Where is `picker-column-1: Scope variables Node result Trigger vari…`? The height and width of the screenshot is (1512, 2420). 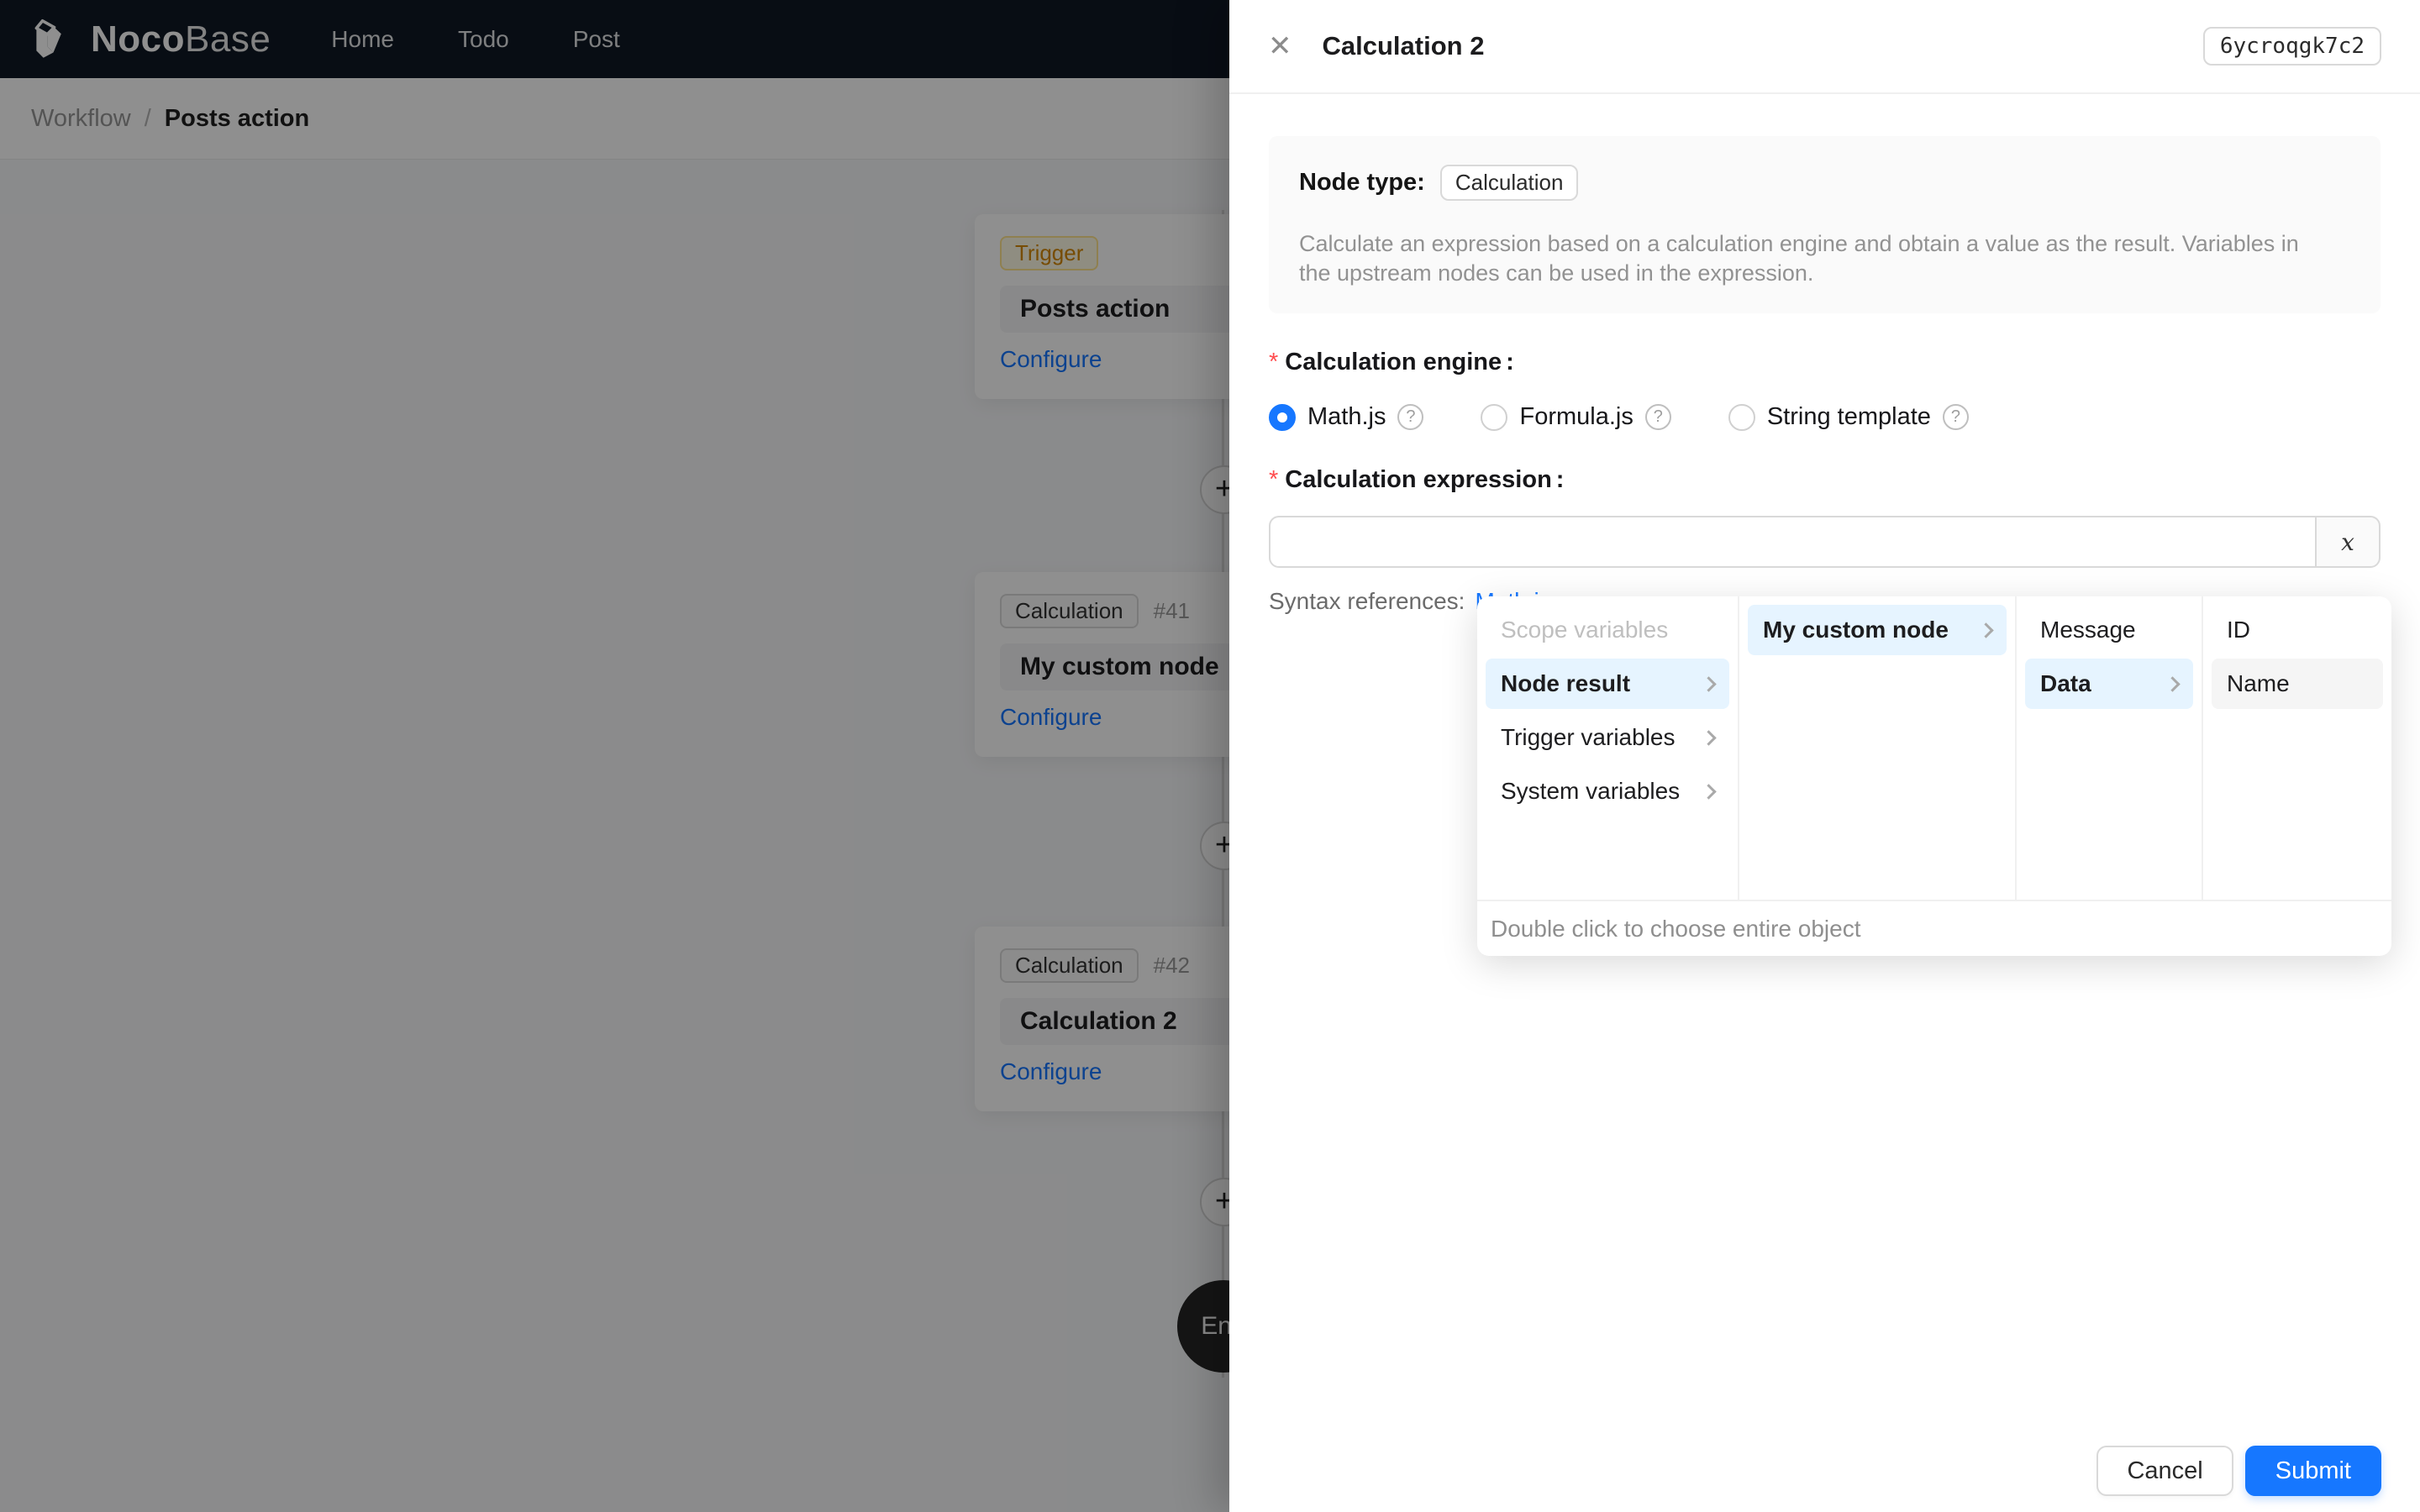
picker-column-1: Scope variables Node result Trigger vari… is located at coordinates (1607, 748).